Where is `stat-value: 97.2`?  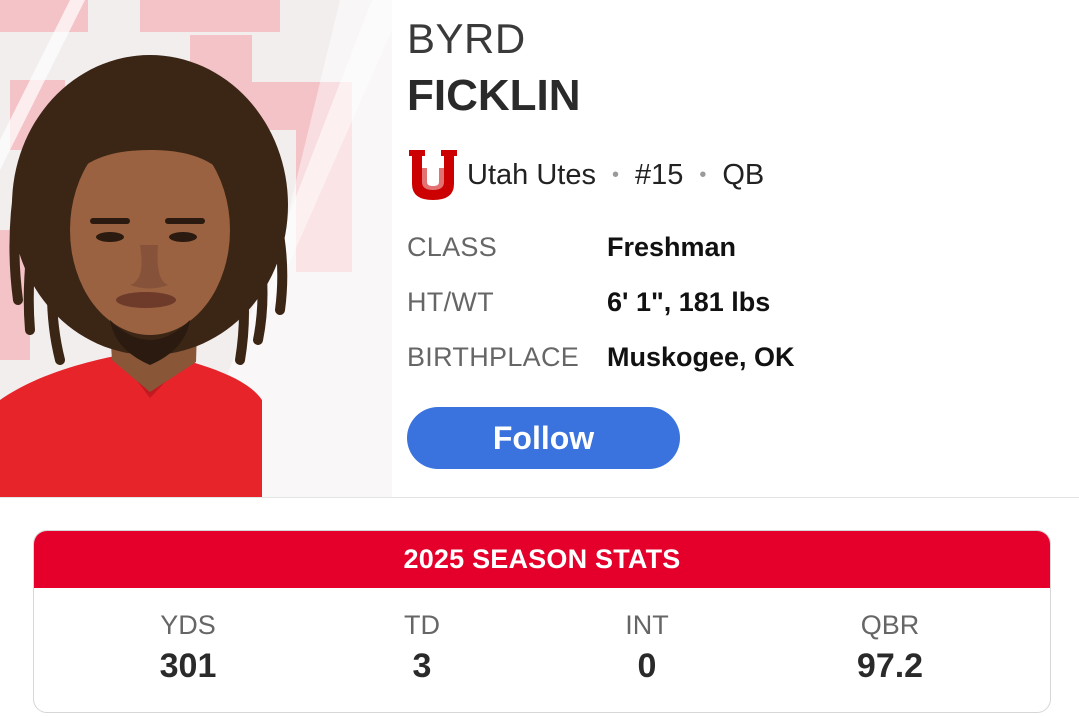
stat-value: 97.2 is located at coordinates (890, 666).